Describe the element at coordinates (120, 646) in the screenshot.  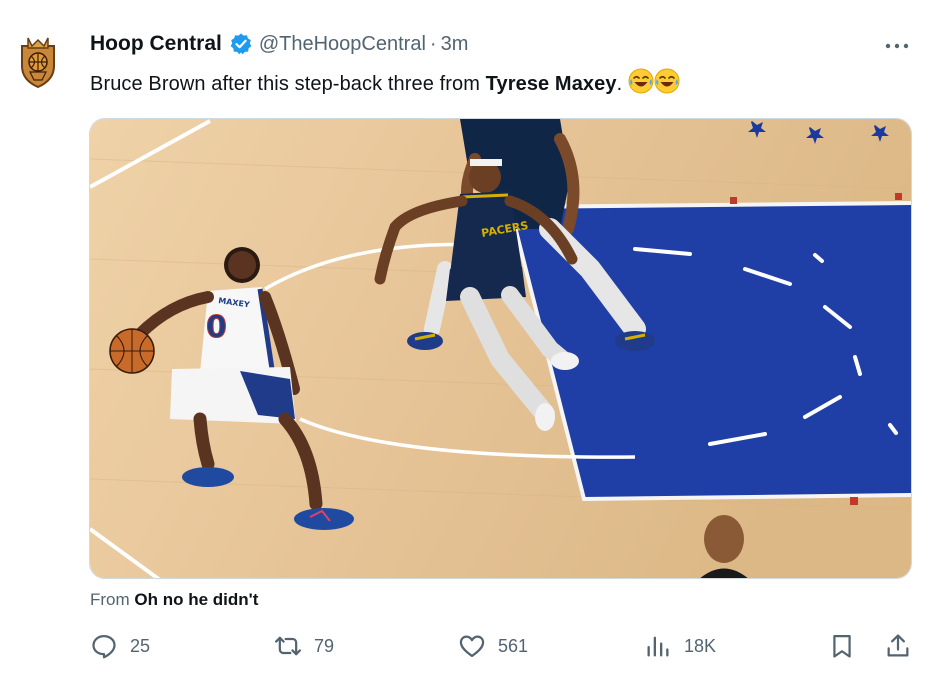
I see `reply-button: 25` at that location.